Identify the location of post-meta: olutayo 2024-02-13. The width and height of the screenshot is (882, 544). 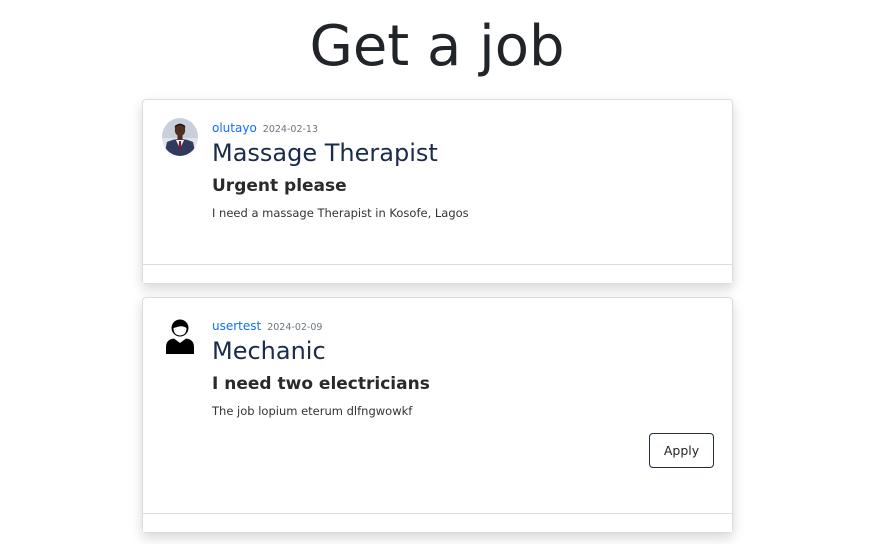
(265, 129).